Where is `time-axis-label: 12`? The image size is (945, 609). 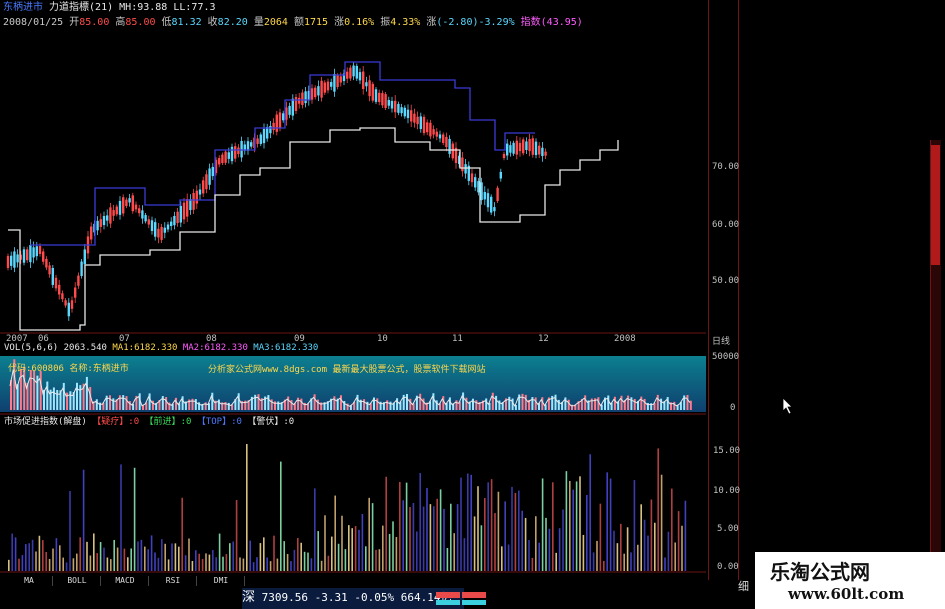 time-axis-label: 12 is located at coordinates (543, 339).